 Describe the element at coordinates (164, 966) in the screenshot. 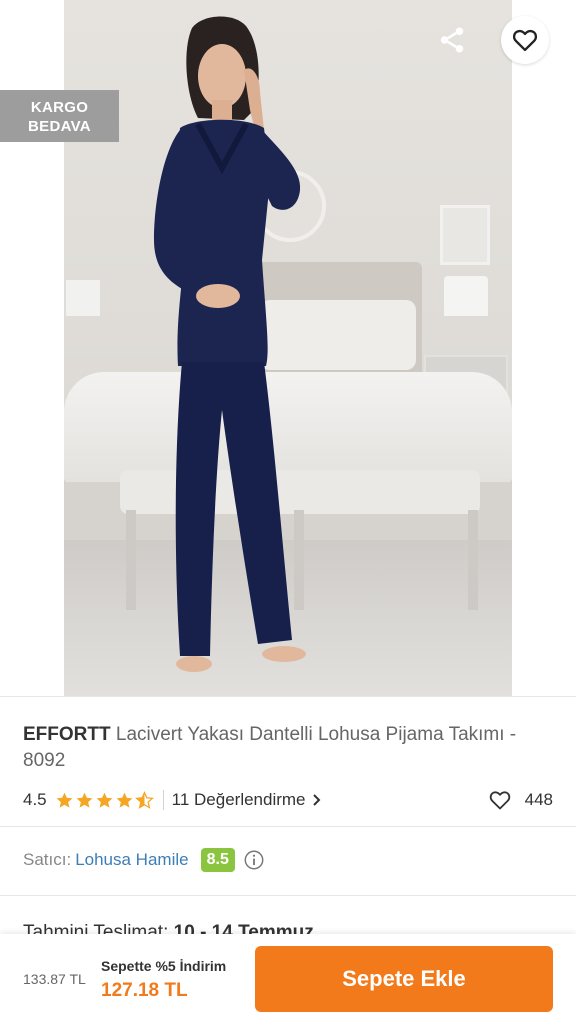

I see `cart-discount-label: Sepette %5 İndirim` at that location.